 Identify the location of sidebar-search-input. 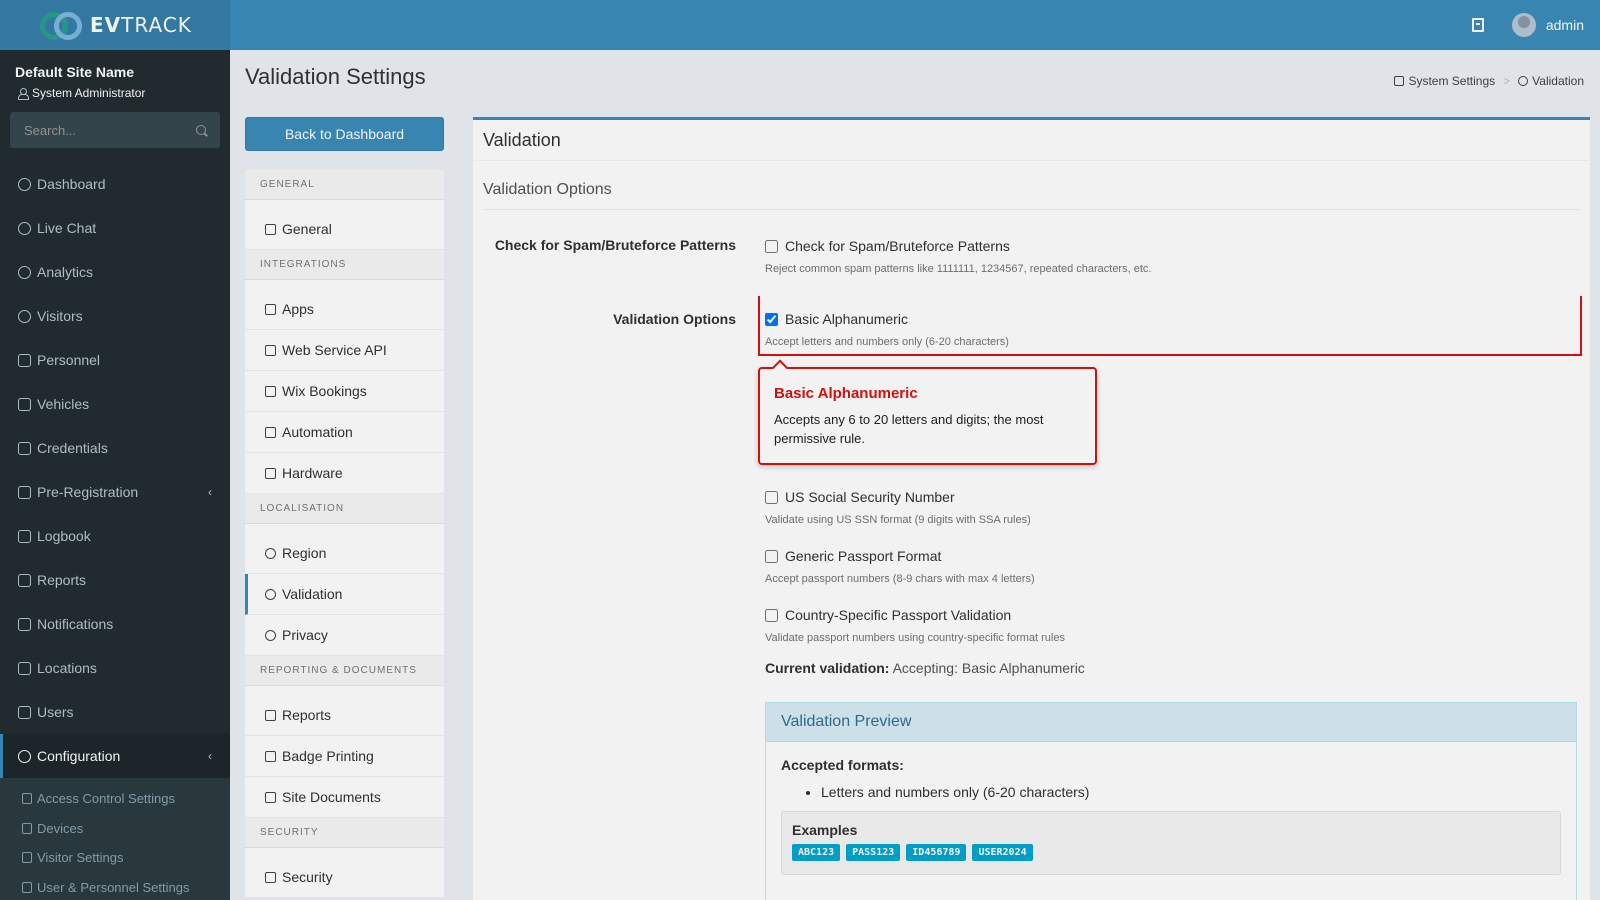
(99, 130).